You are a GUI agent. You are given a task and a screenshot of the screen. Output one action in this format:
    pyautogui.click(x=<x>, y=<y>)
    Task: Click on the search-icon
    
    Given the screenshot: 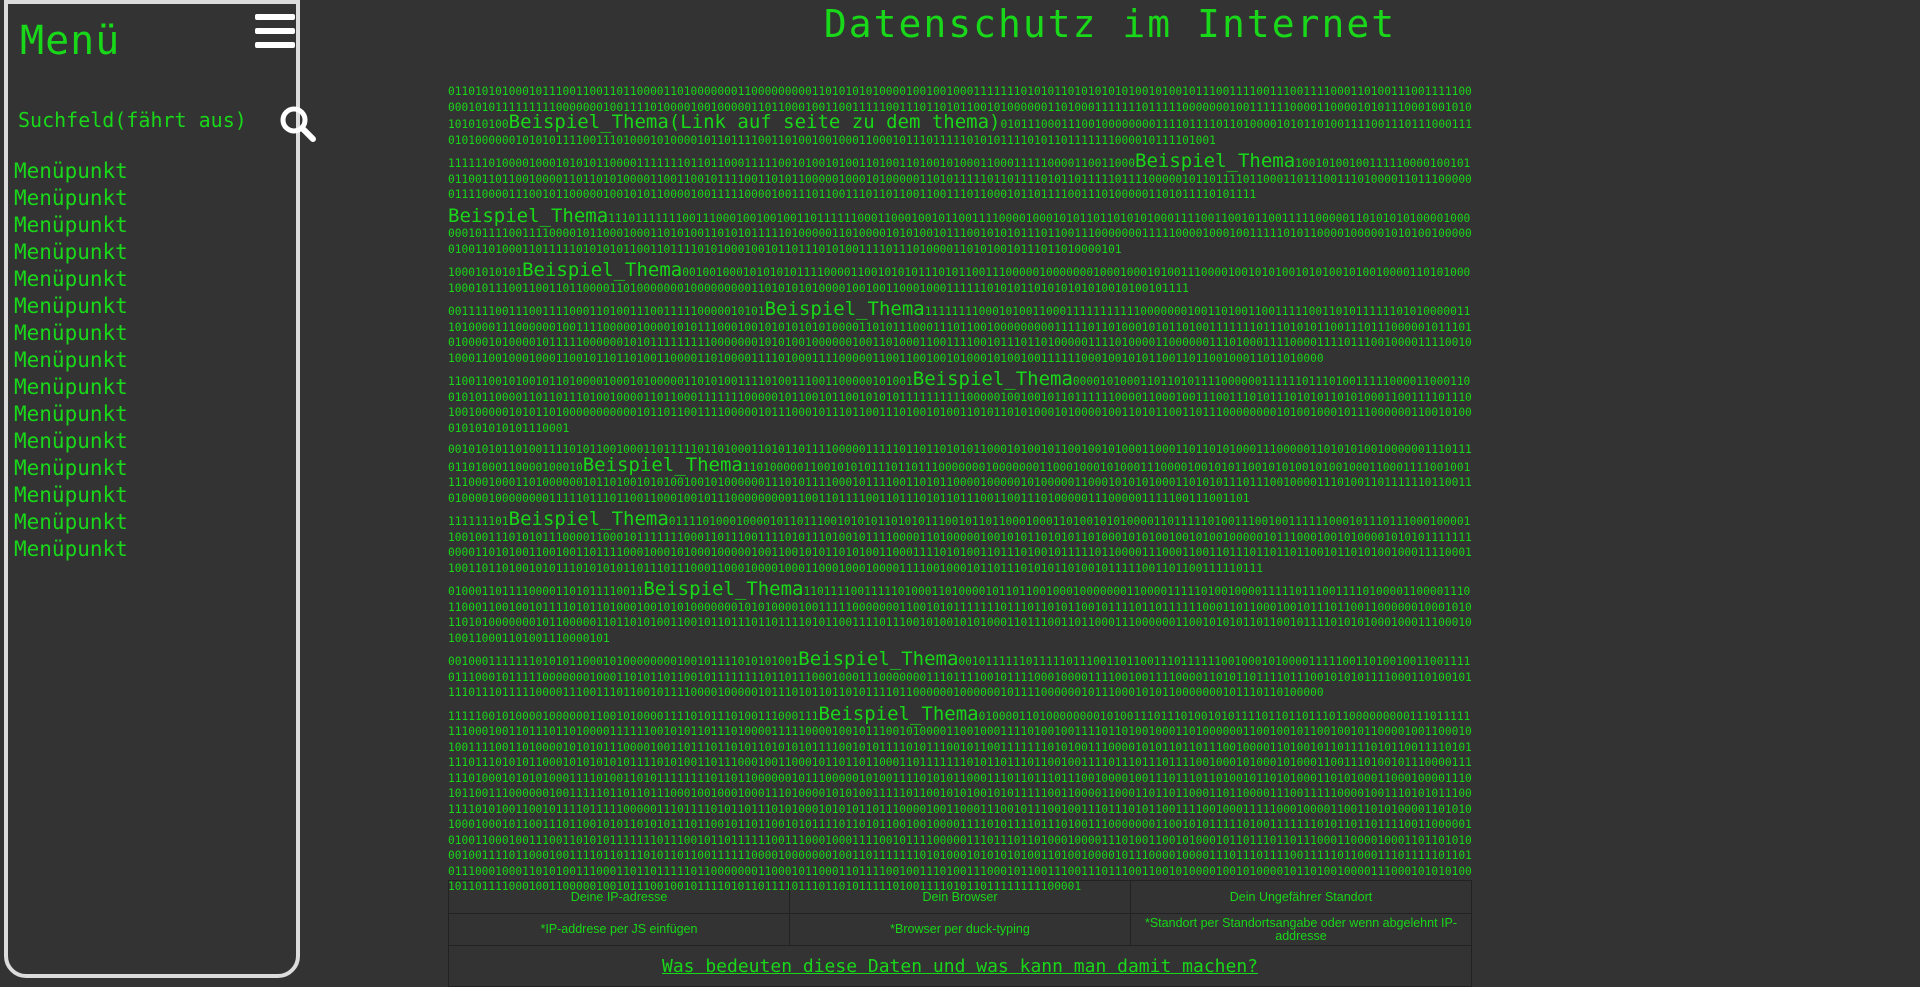 What is the action you would take?
    pyautogui.click(x=298, y=124)
    